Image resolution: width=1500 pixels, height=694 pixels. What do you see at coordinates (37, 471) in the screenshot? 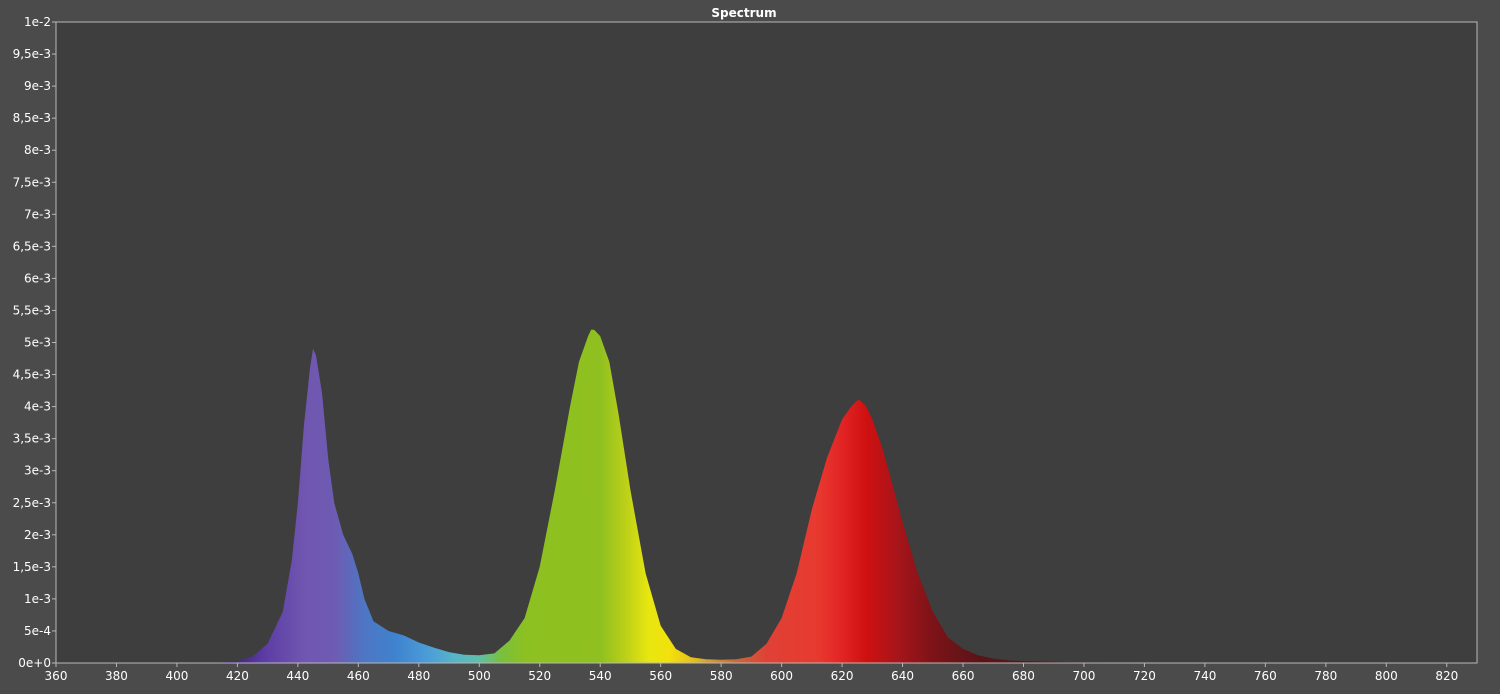
I see `y-tick-label: 3e-3` at bounding box center [37, 471].